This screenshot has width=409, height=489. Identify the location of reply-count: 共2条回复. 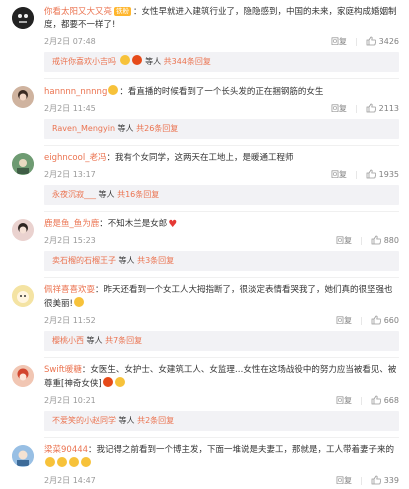
(155, 420).